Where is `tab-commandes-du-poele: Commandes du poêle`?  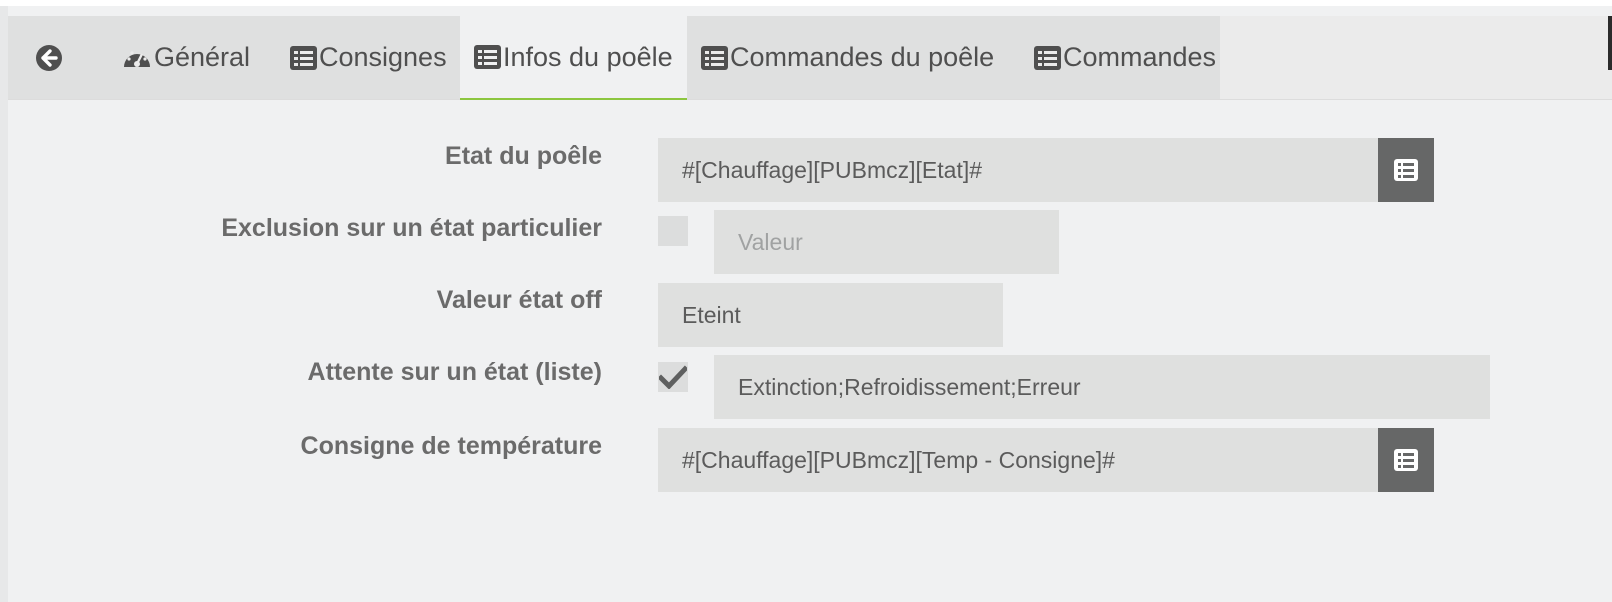 tab-commandes-du-poele: Commandes du poêle is located at coordinates (853, 57).